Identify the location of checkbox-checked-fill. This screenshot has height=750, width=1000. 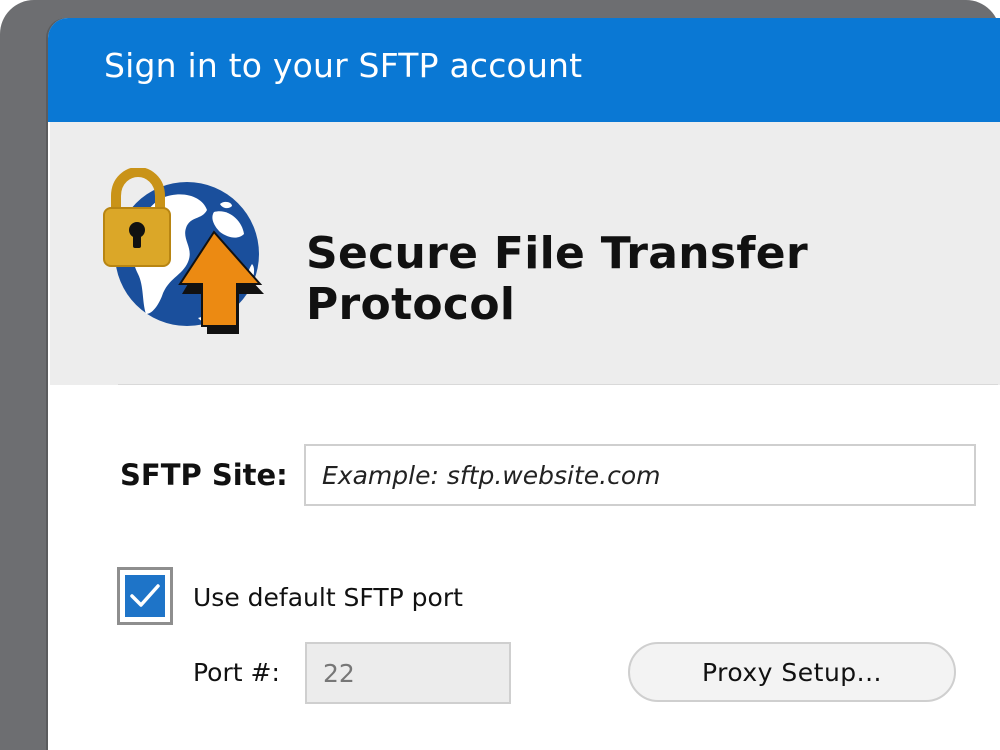
(145, 596).